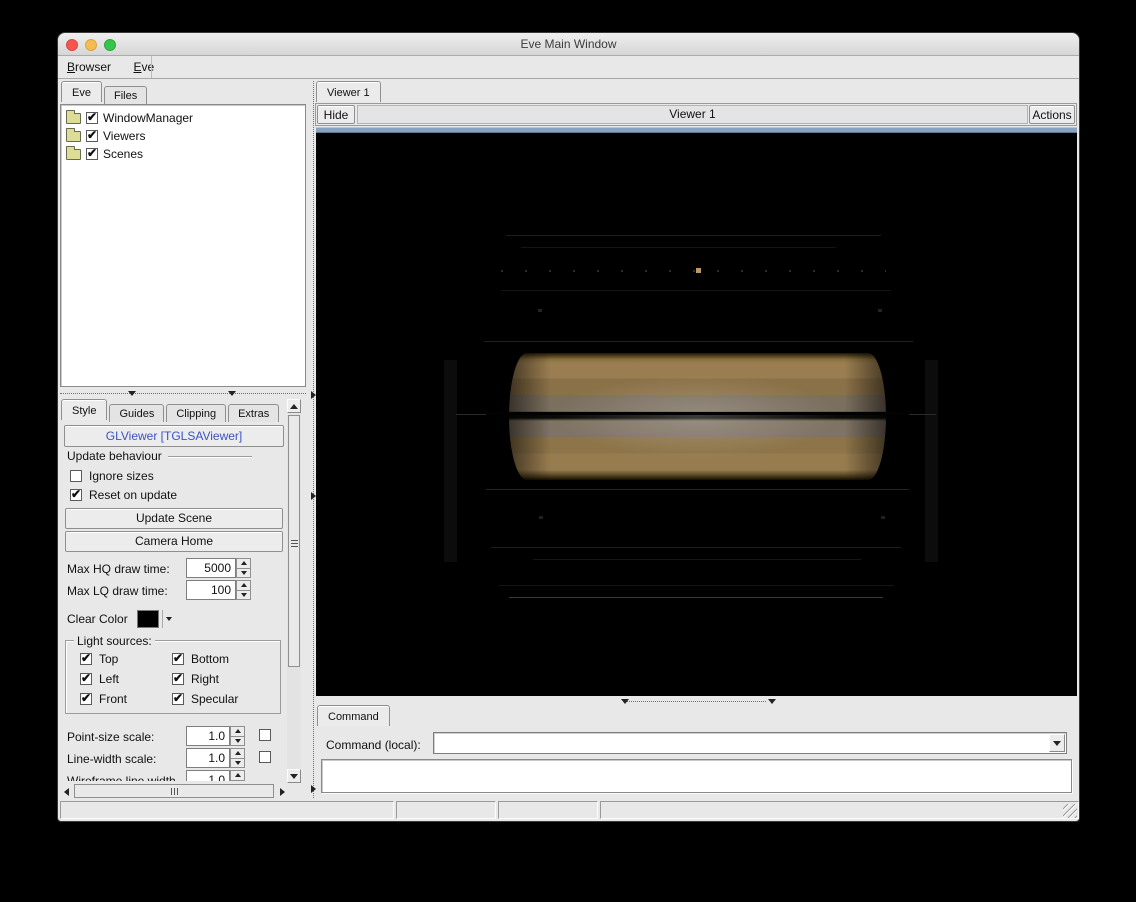 This screenshot has width=1136, height=902. Describe the element at coordinates (137, 413) in the screenshot. I see `tab-guides: Guides` at that location.